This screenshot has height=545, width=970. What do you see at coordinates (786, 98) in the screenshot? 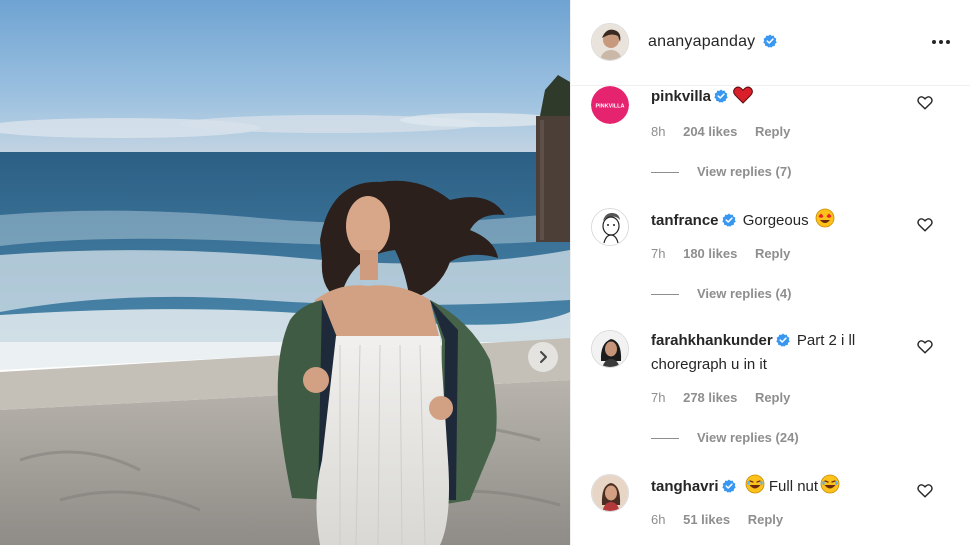
I see `comment-body: pinkvilla` at bounding box center [786, 98].